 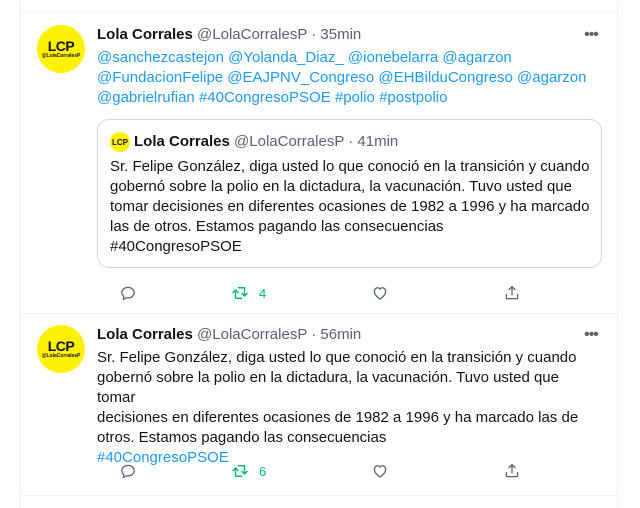 What do you see at coordinates (176, 246) in the screenshot?
I see `quote-text-line: #40CongresoPSOE` at bounding box center [176, 246].